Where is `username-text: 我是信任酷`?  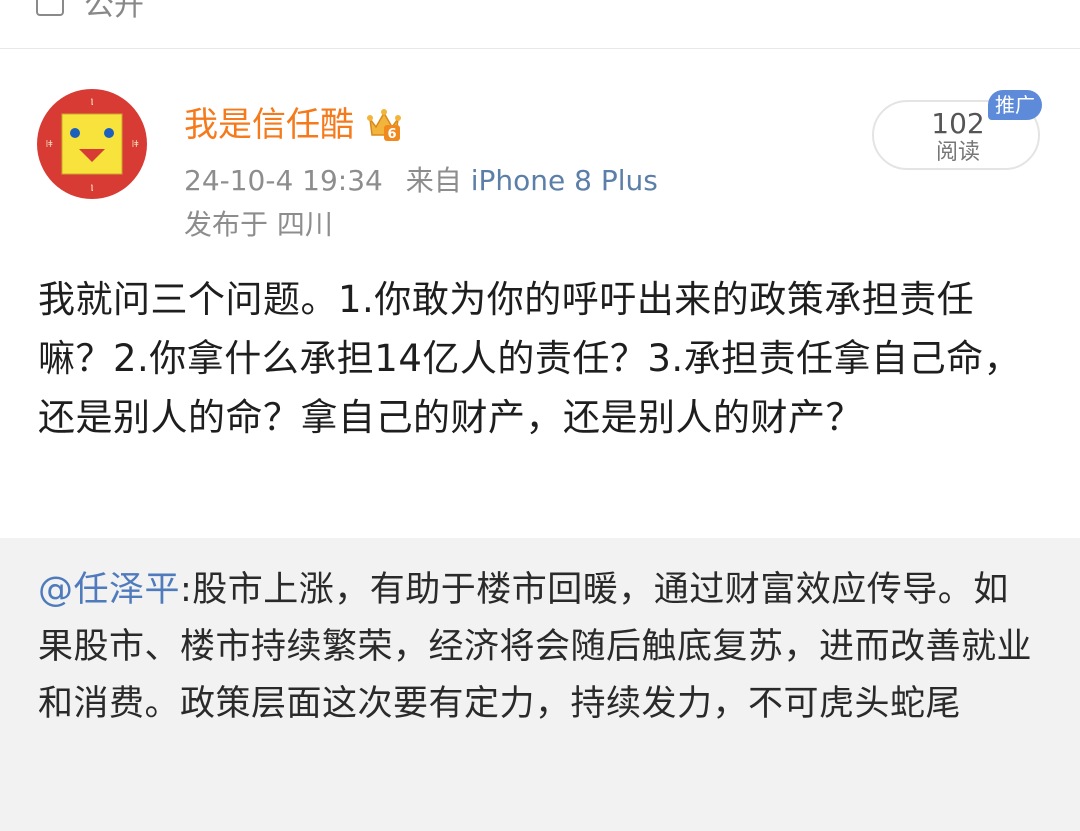 username-text: 我是信任酷 is located at coordinates (269, 125).